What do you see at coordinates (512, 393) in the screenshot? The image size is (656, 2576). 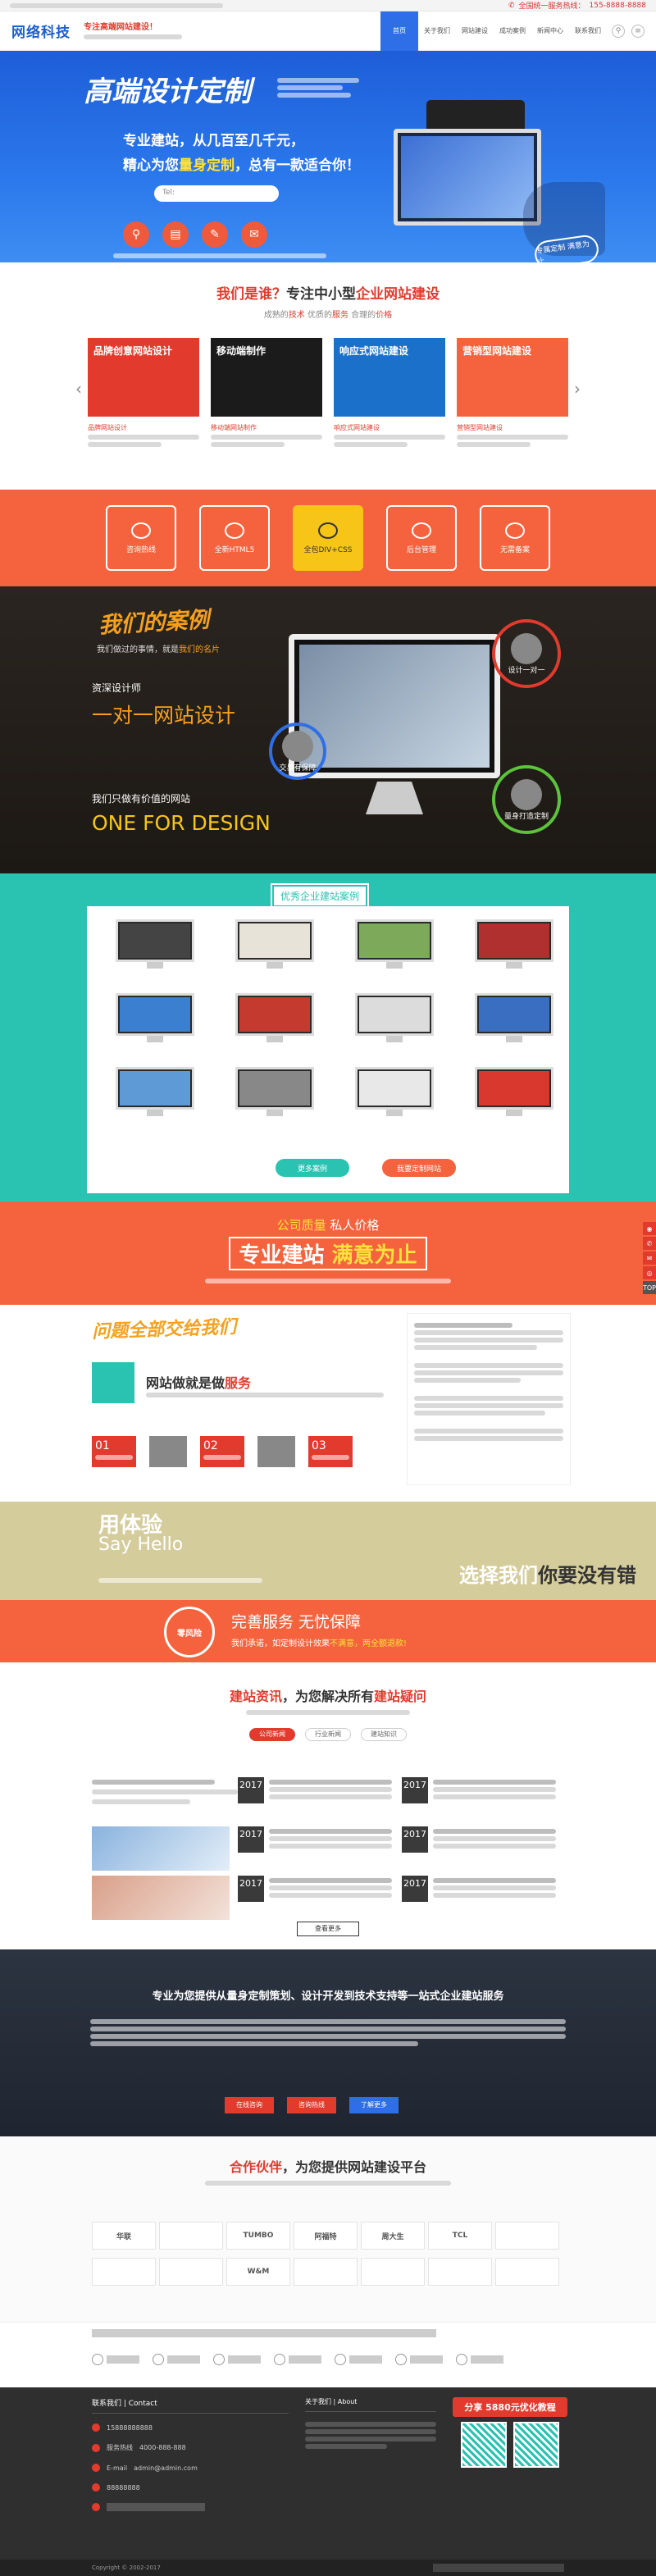 I see `service-card: 营销型网站建设 营销型网站建设` at bounding box center [512, 393].